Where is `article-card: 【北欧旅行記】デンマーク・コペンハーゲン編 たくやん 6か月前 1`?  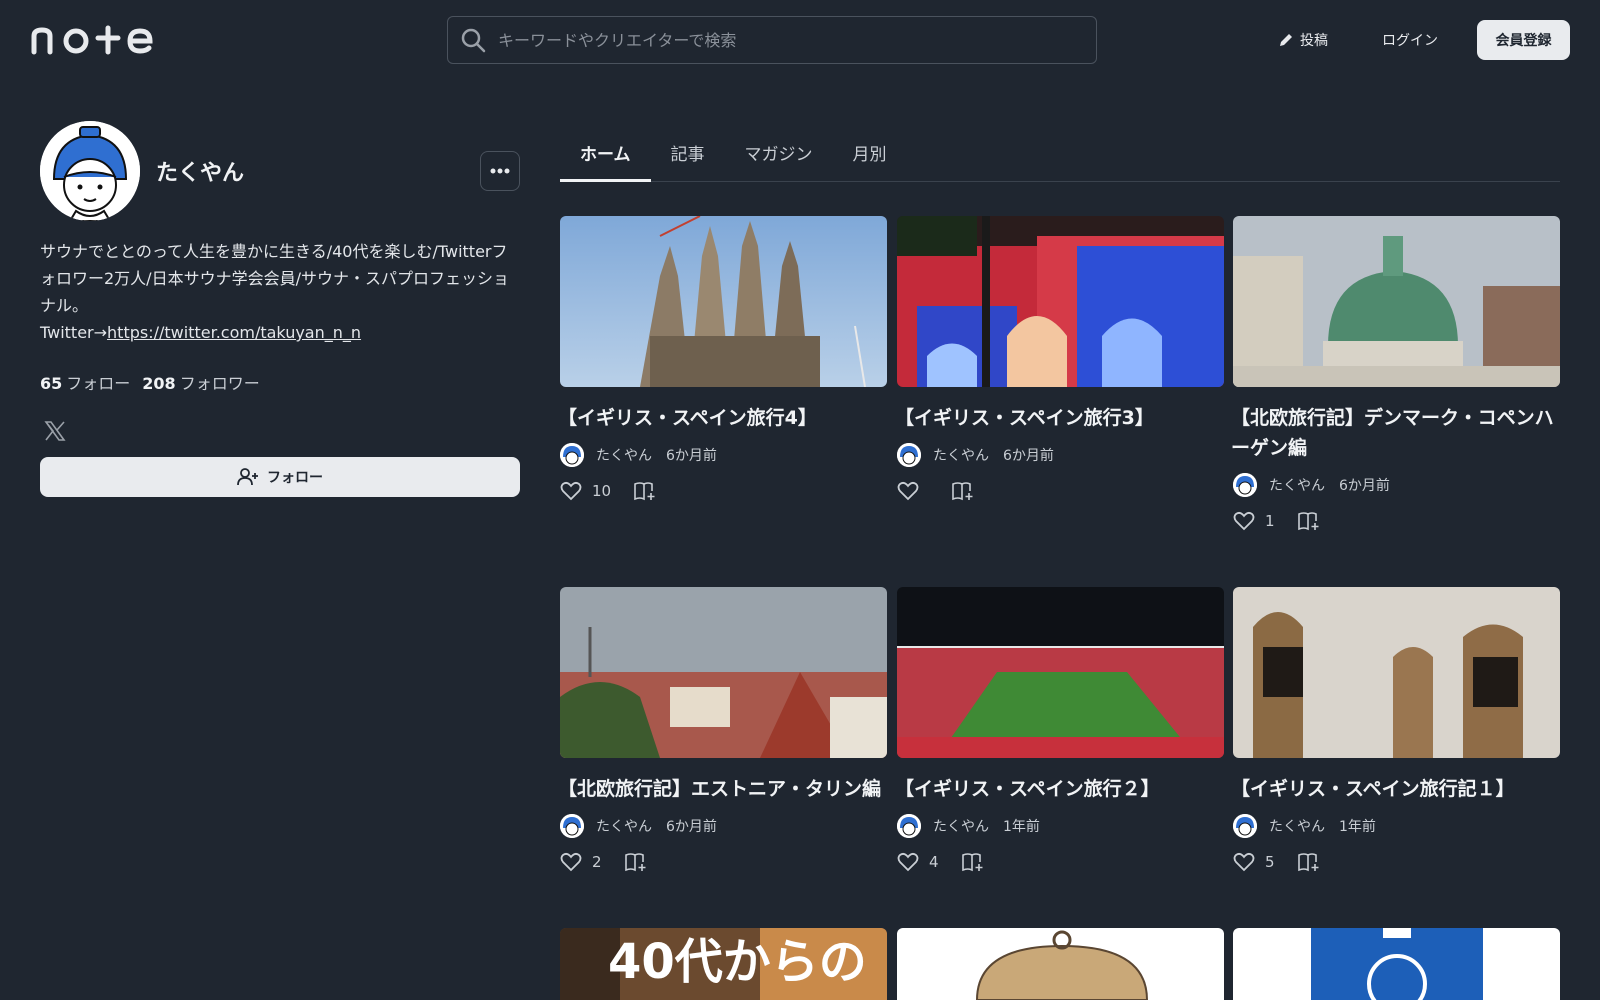
article-card: 【北欧旅行記】デンマーク・コペンハーゲン編 たくやん 6か月前 1 is located at coordinates (1395, 373).